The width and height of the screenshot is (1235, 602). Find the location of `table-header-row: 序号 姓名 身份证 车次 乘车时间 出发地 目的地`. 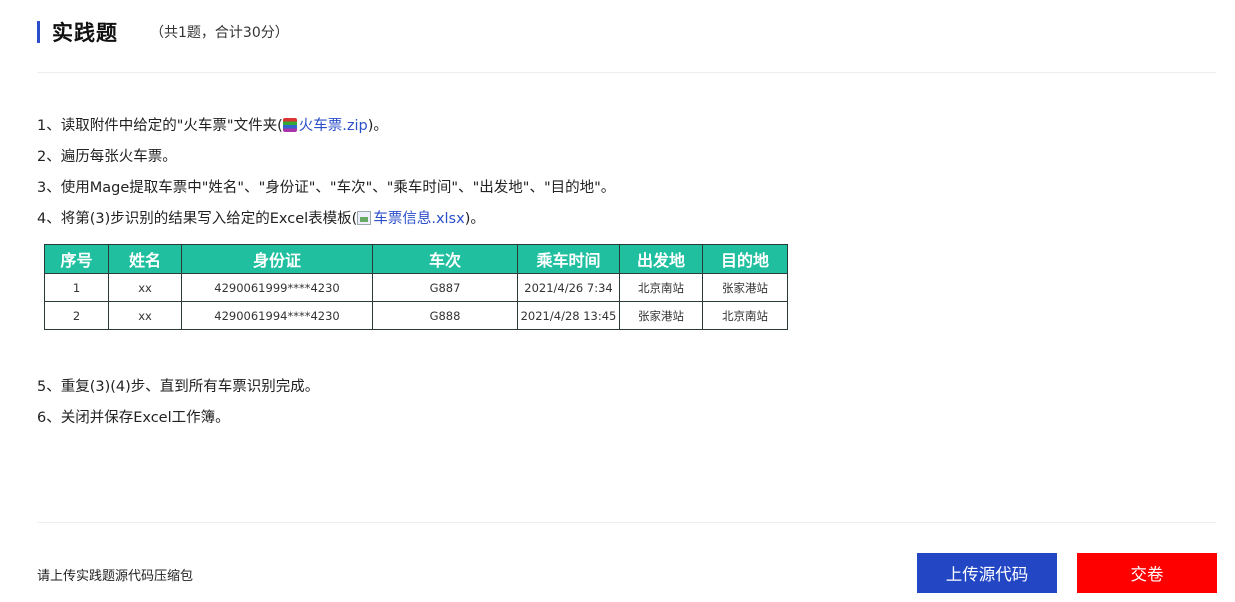

table-header-row: 序号 姓名 身份证 车次 乘车时间 出发地 目的地 is located at coordinates (416, 259).